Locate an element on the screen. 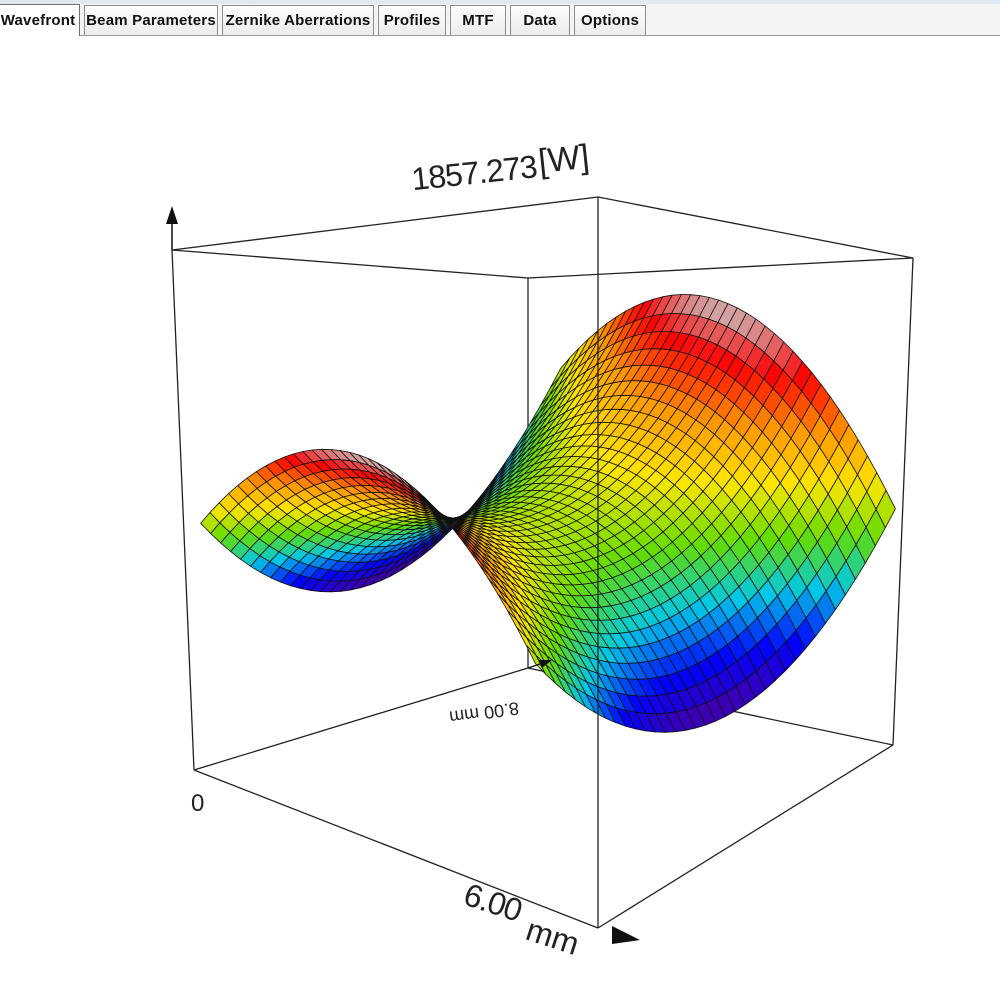 The width and height of the screenshot is (1000, 1000). z-axis-arrow is located at coordinates (172, 228).